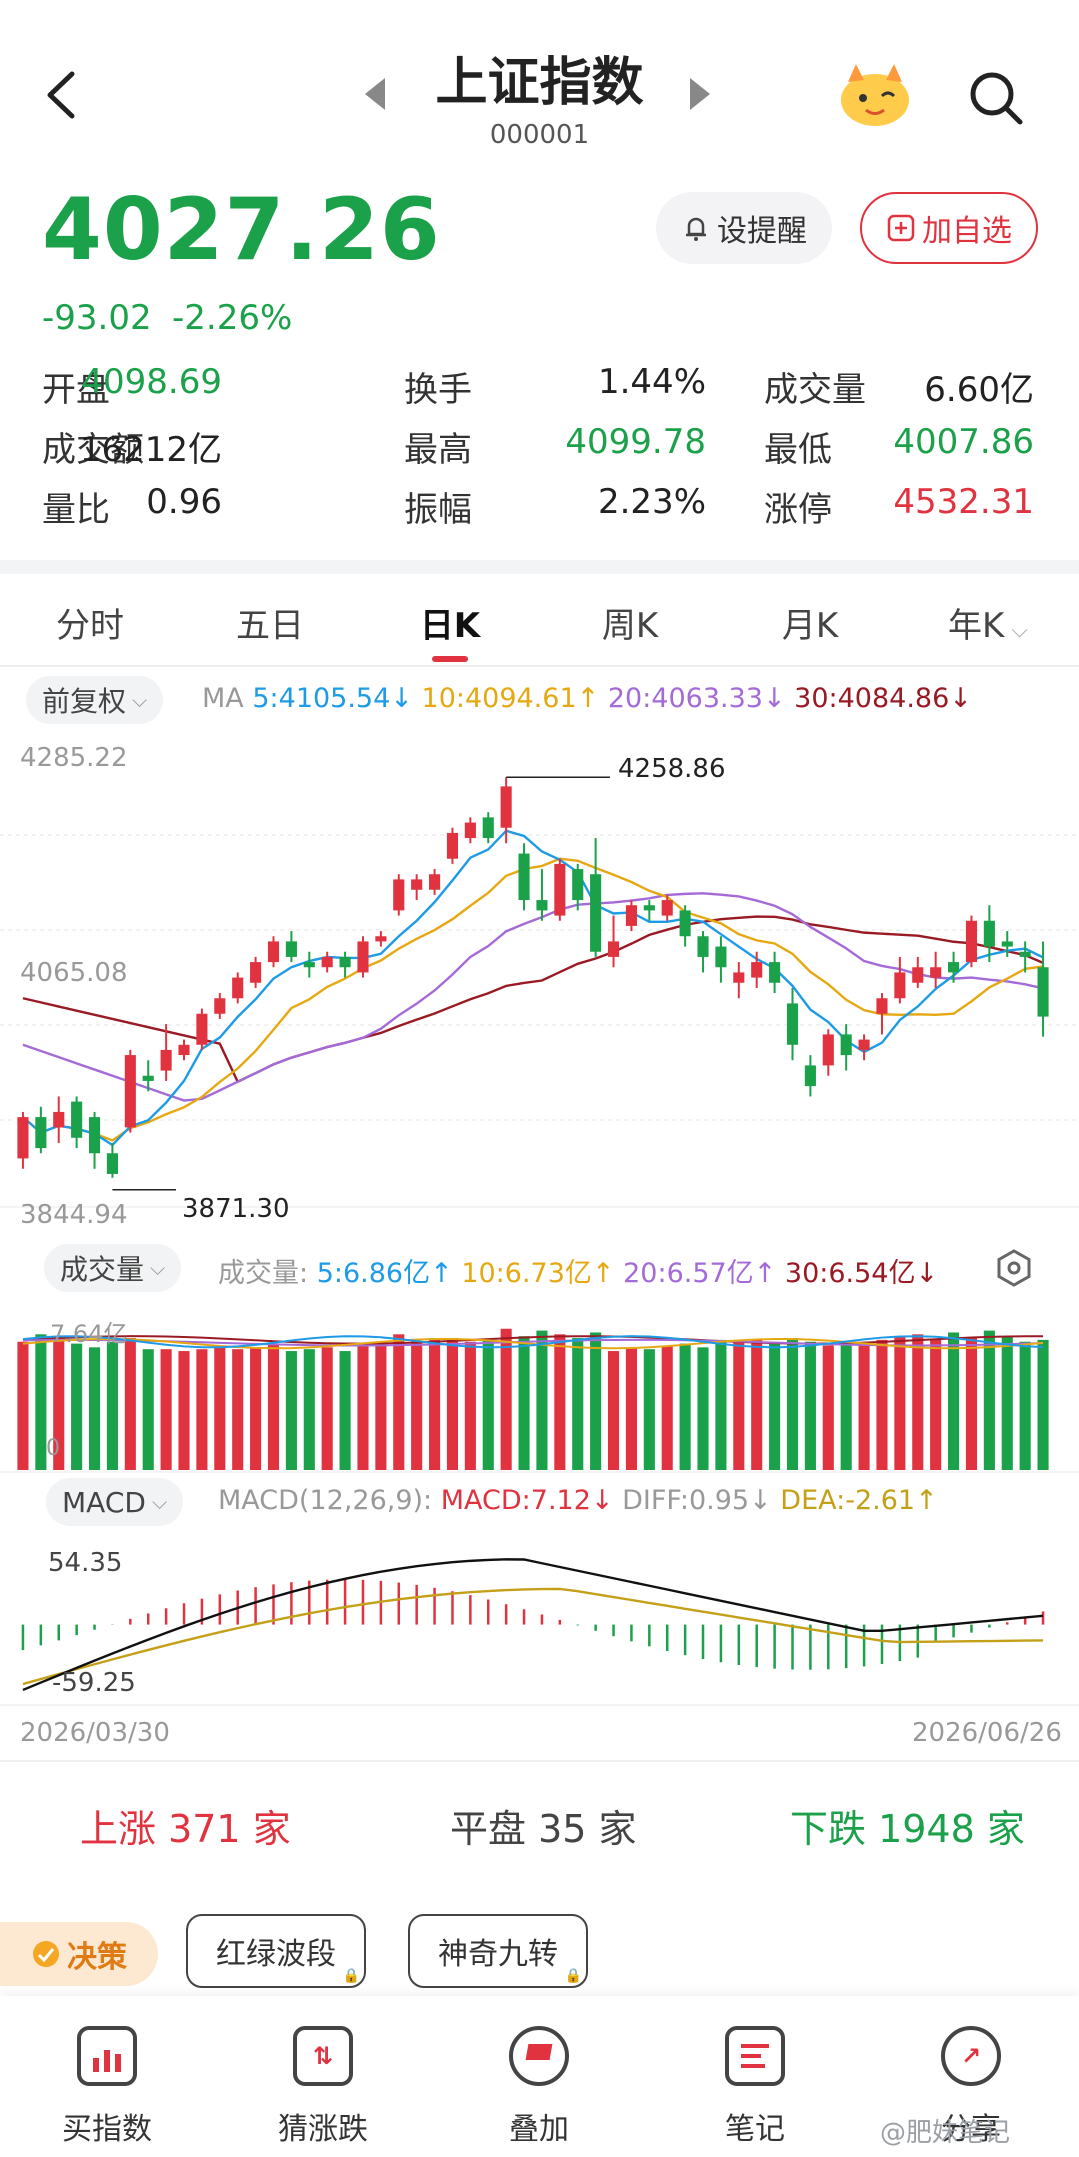 The height and width of the screenshot is (2157, 1079). What do you see at coordinates (744, 228) in the screenshot?
I see `set-alert-button: 设提醒` at bounding box center [744, 228].